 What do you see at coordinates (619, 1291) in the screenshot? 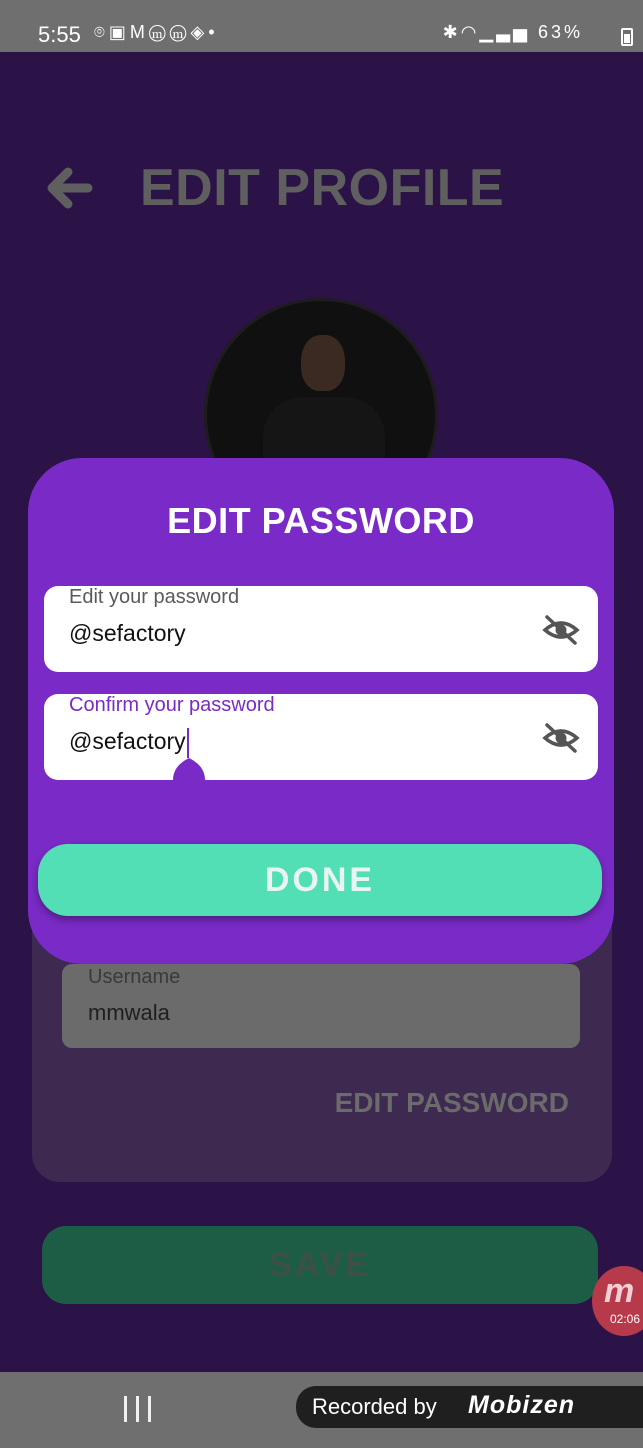
I see `mobizen-icon: m` at bounding box center [619, 1291].